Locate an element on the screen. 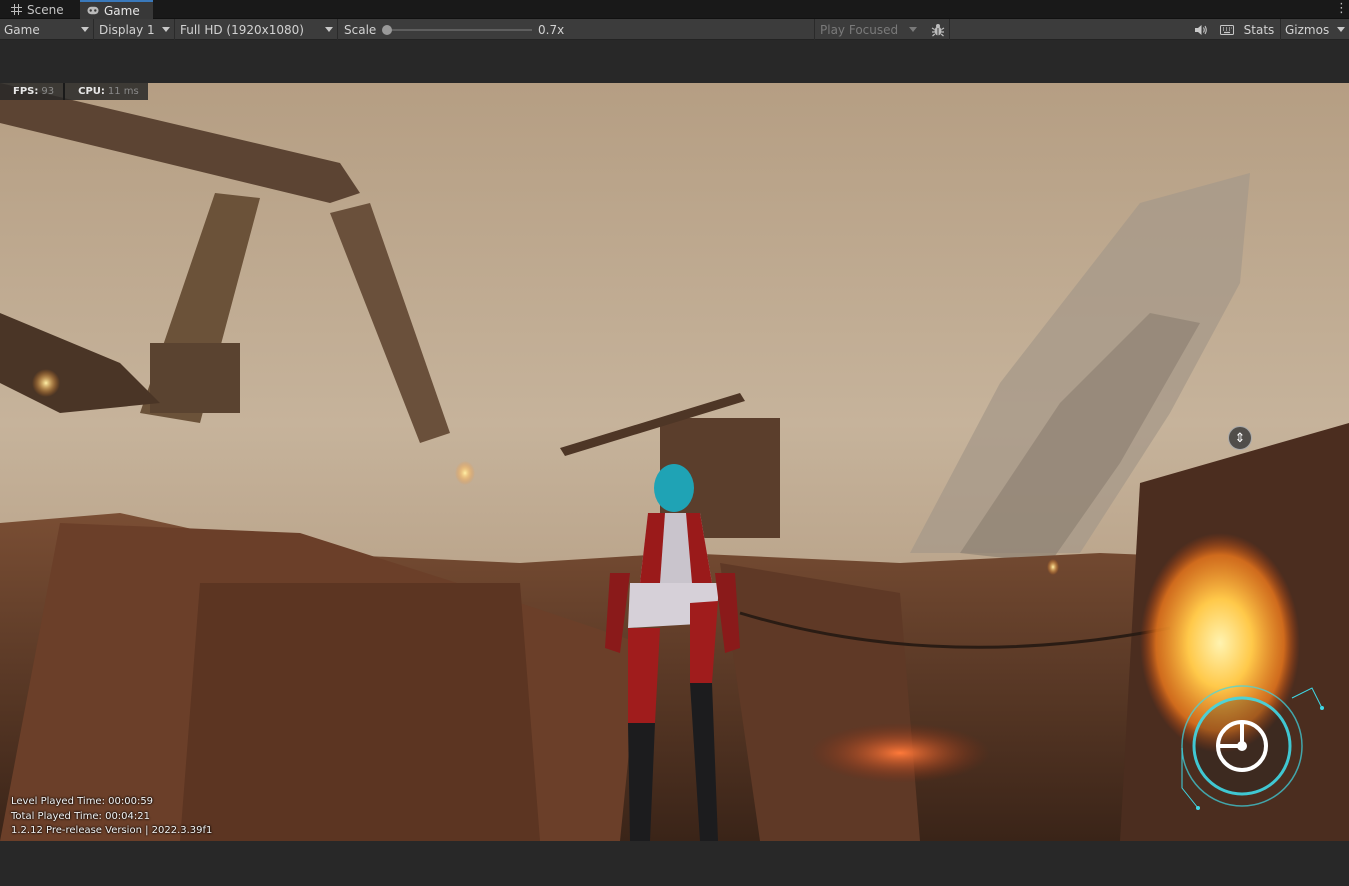 The height and width of the screenshot is (886, 1349). view-mode-dropdown: Game is located at coordinates (47, 29).